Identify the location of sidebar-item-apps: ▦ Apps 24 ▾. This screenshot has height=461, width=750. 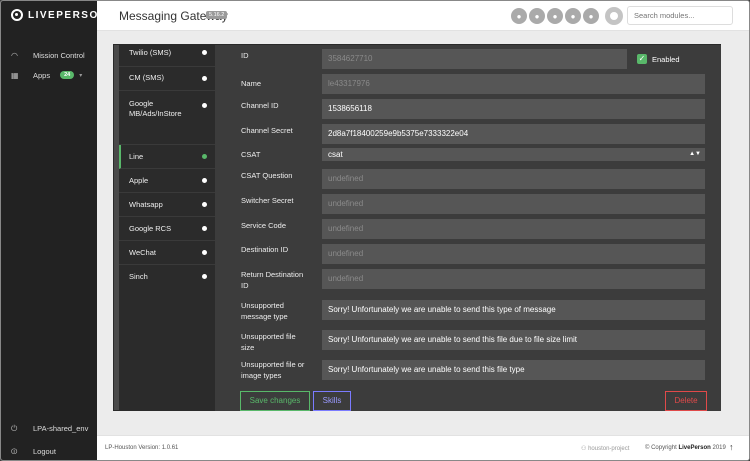
(49, 75).